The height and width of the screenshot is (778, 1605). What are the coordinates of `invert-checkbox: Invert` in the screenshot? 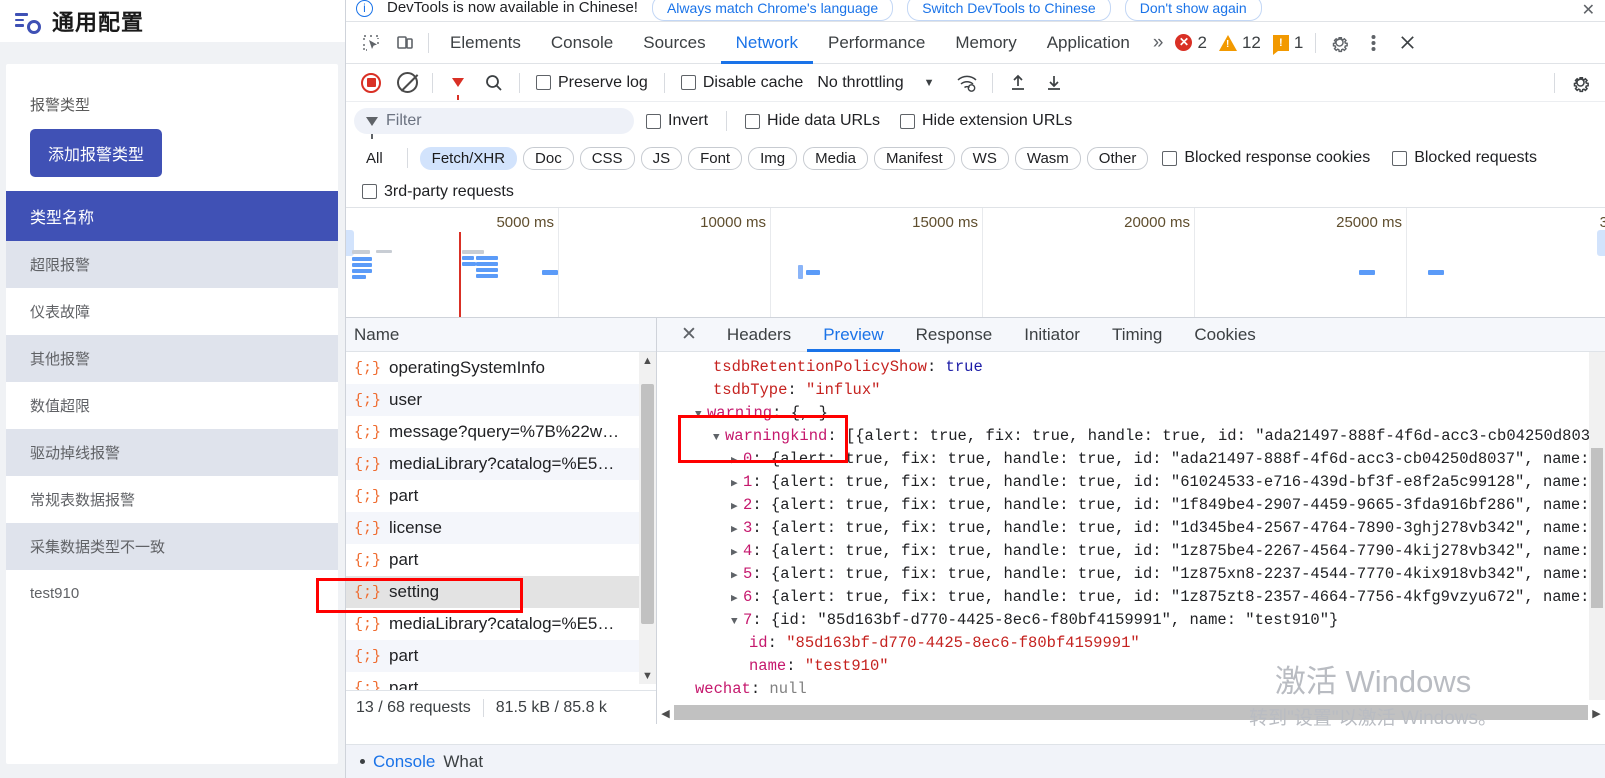 It's located at (677, 121).